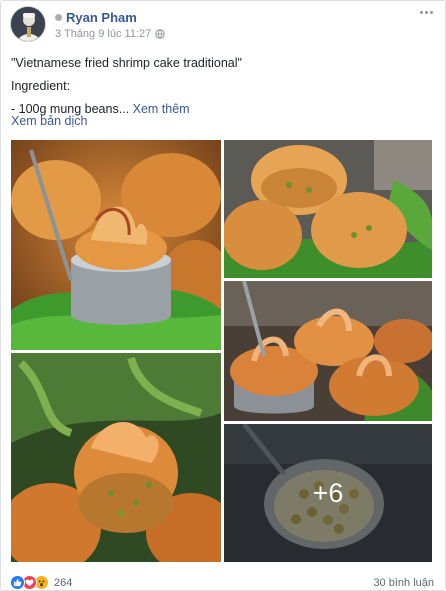 This screenshot has height=591, width=446. What do you see at coordinates (63, 583) in the screenshot?
I see `reaction-count: 264` at bounding box center [63, 583].